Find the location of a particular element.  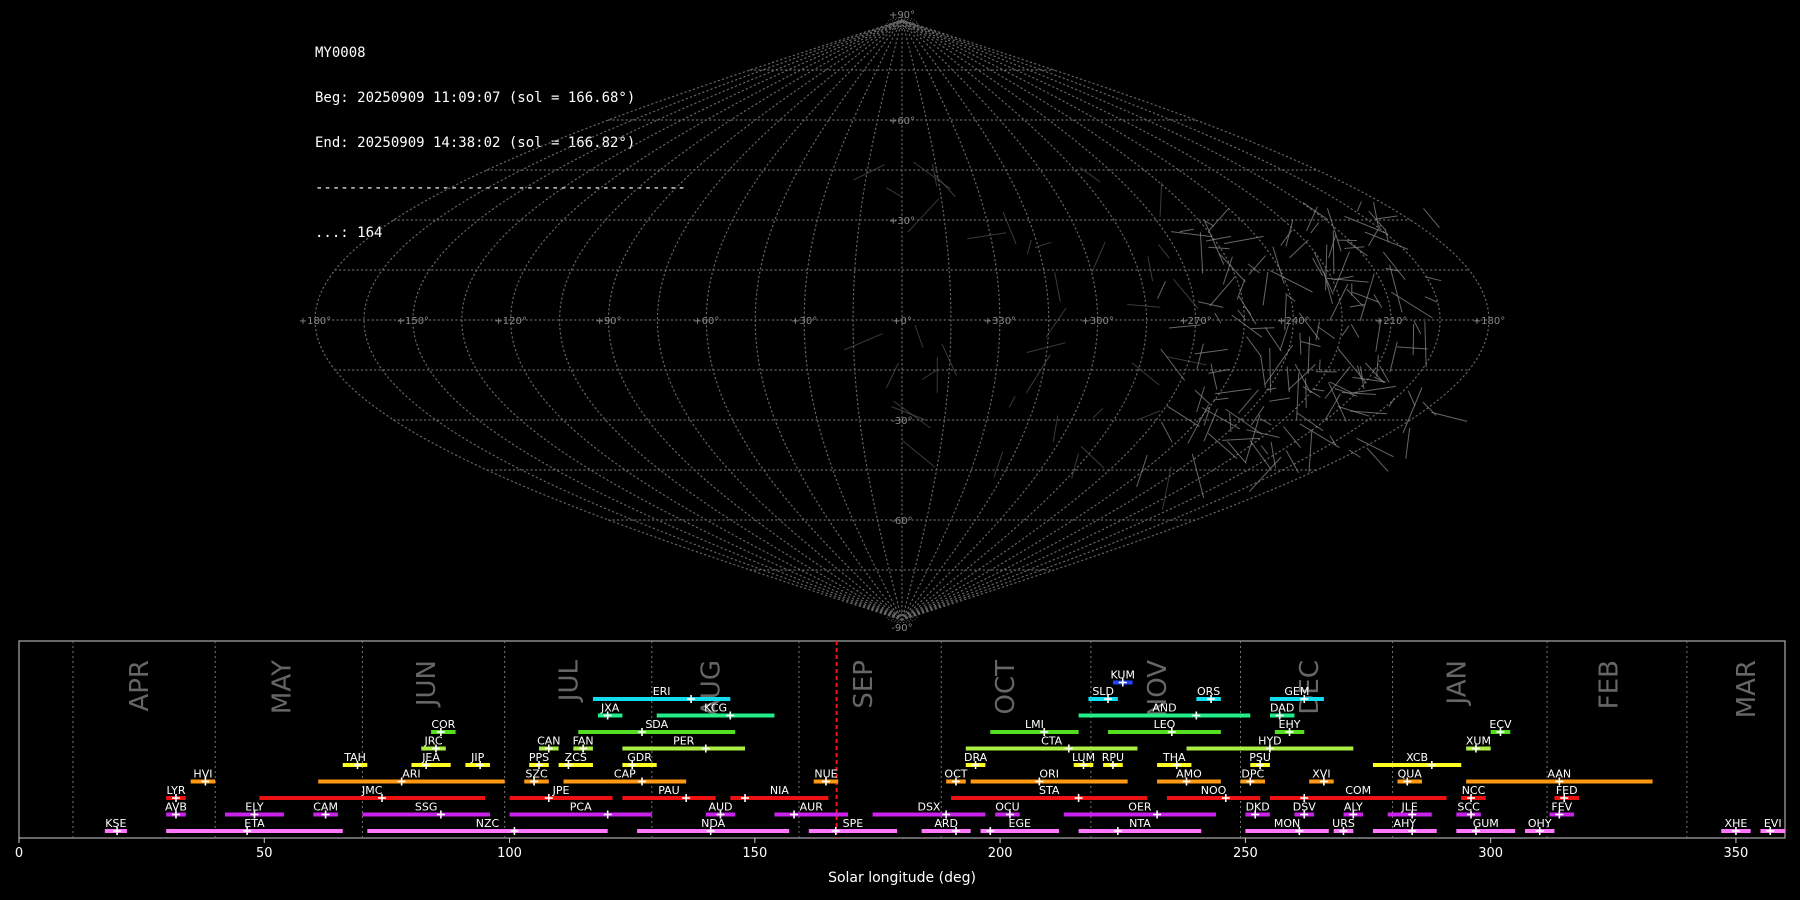

shower-fev: FEV is located at coordinates (1562, 810).